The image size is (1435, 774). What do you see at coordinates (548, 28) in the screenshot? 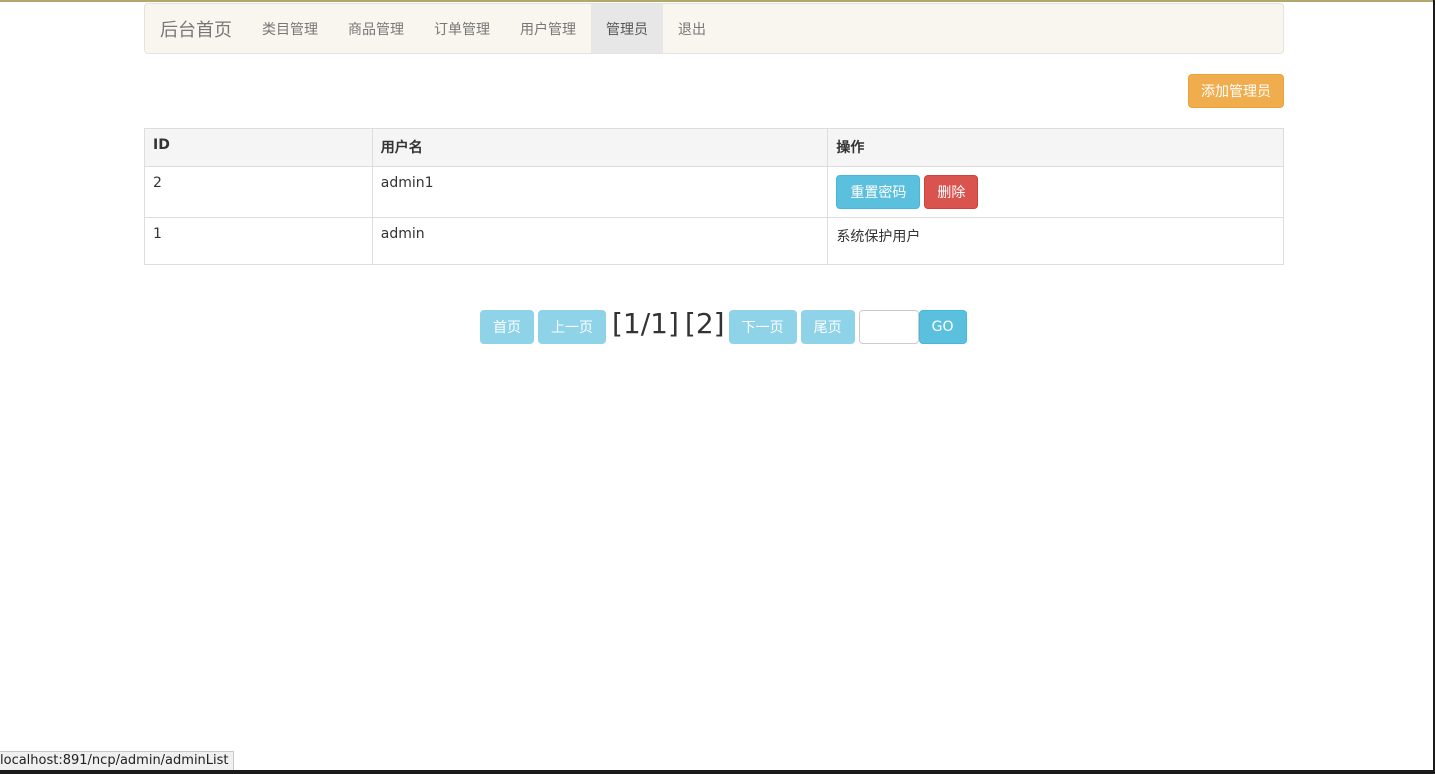
I see `nav-item-user: 用户管理` at bounding box center [548, 28].